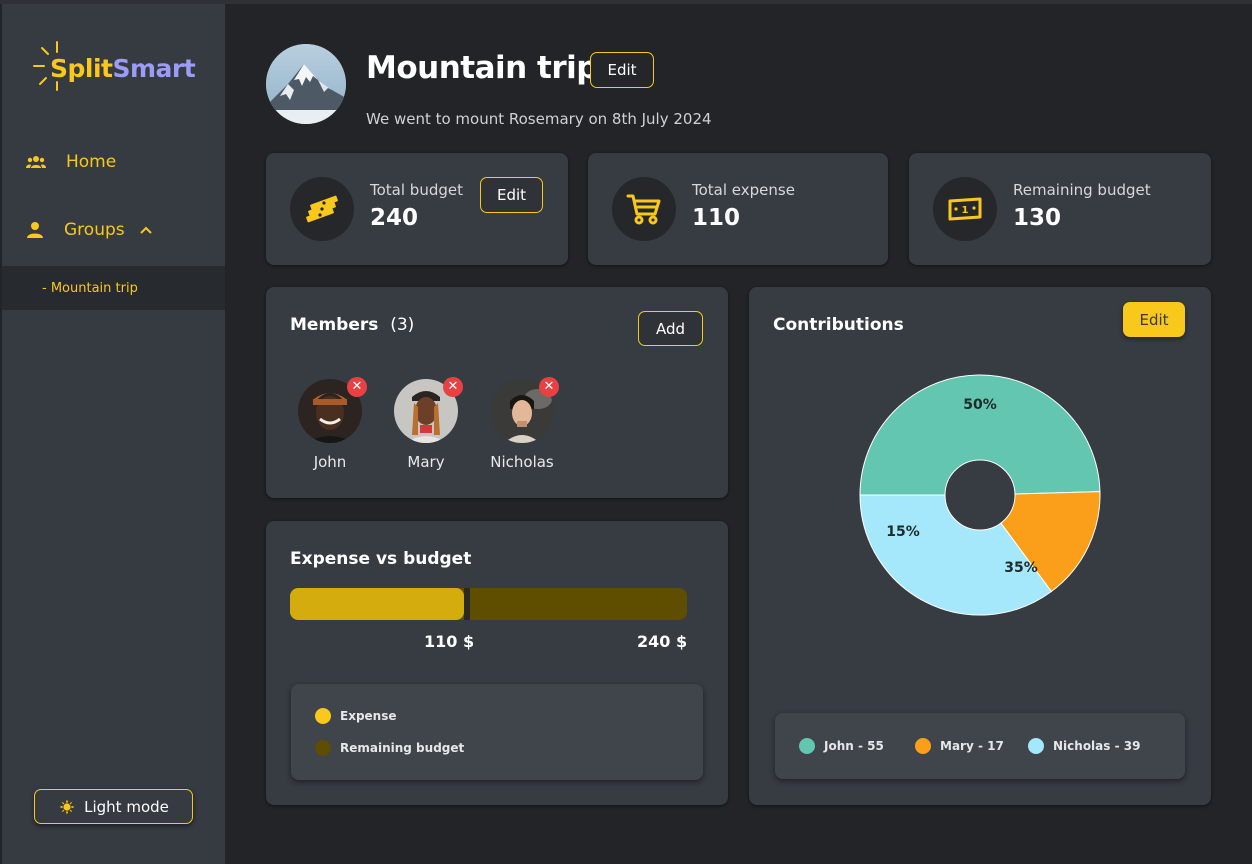 The width and height of the screenshot is (1252, 864). Describe the element at coordinates (123, 68) in the screenshot. I see `logo-text: SplitSmart` at that location.